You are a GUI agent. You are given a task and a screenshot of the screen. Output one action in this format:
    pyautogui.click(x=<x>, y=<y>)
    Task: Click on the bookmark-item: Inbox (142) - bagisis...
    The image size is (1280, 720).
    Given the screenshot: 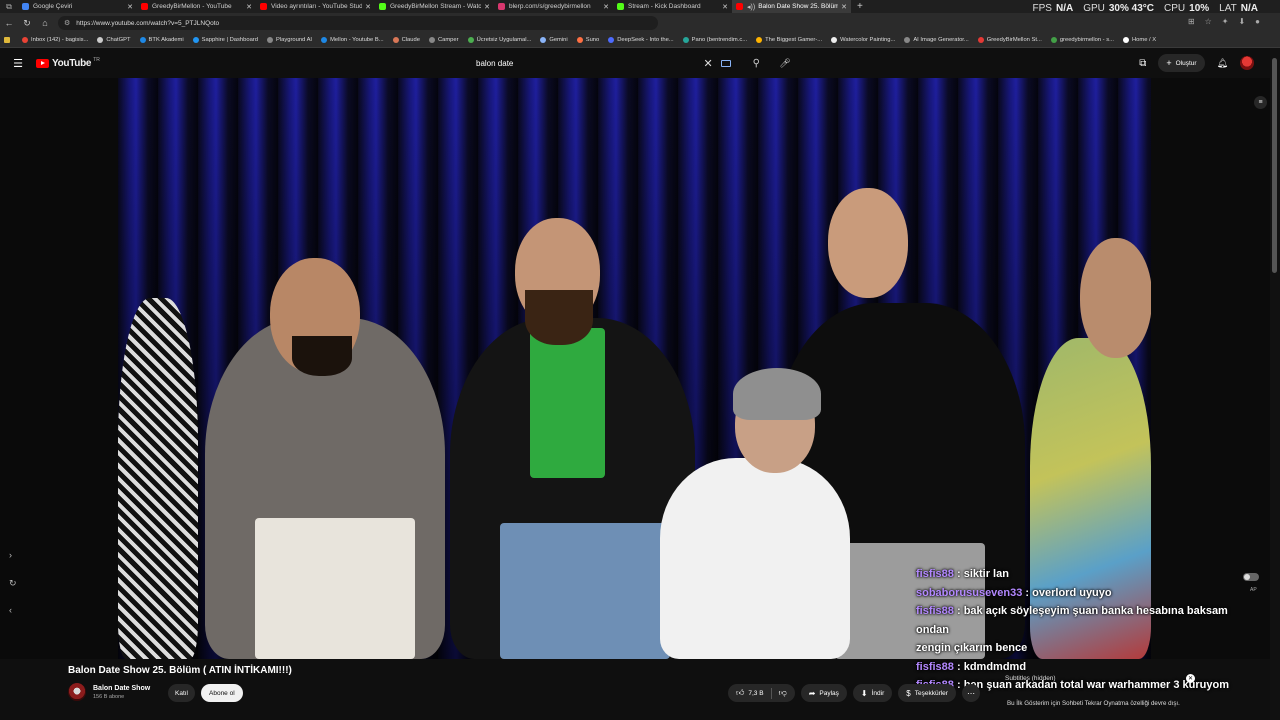 What is the action you would take?
    pyautogui.click(x=55, y=40)
    